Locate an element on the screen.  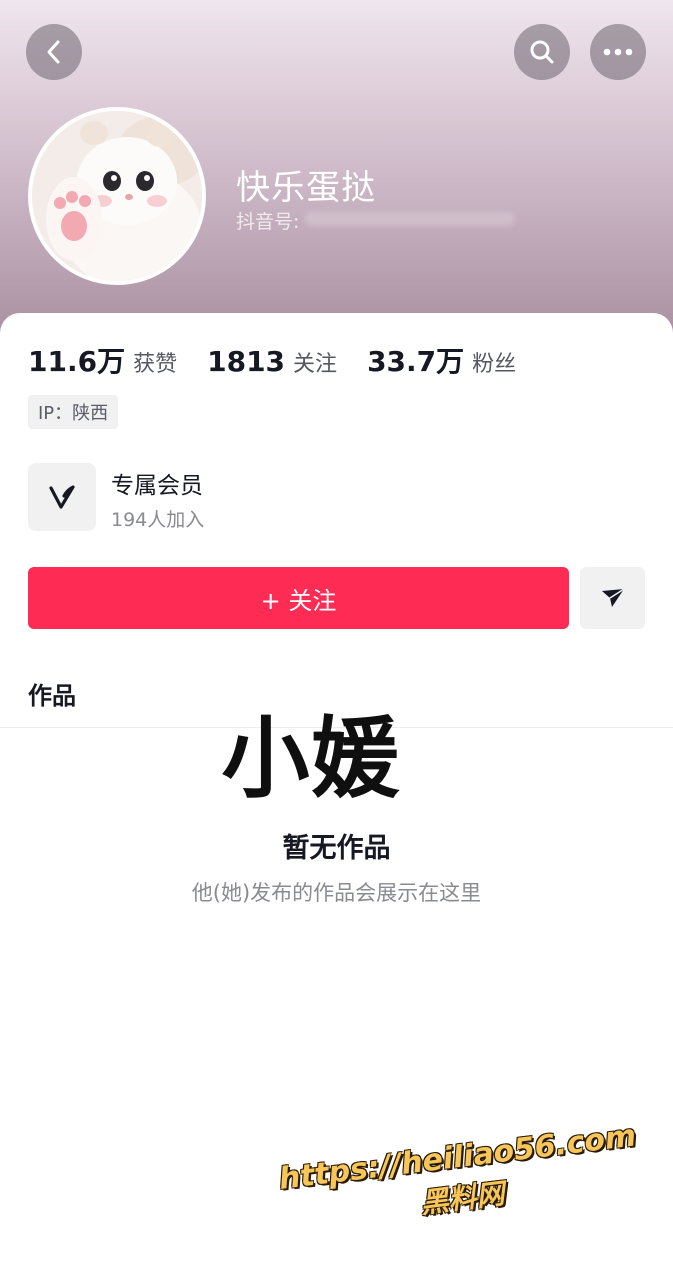
ip-location-tag: IP：陕西 is located at coordinates (73, 412).